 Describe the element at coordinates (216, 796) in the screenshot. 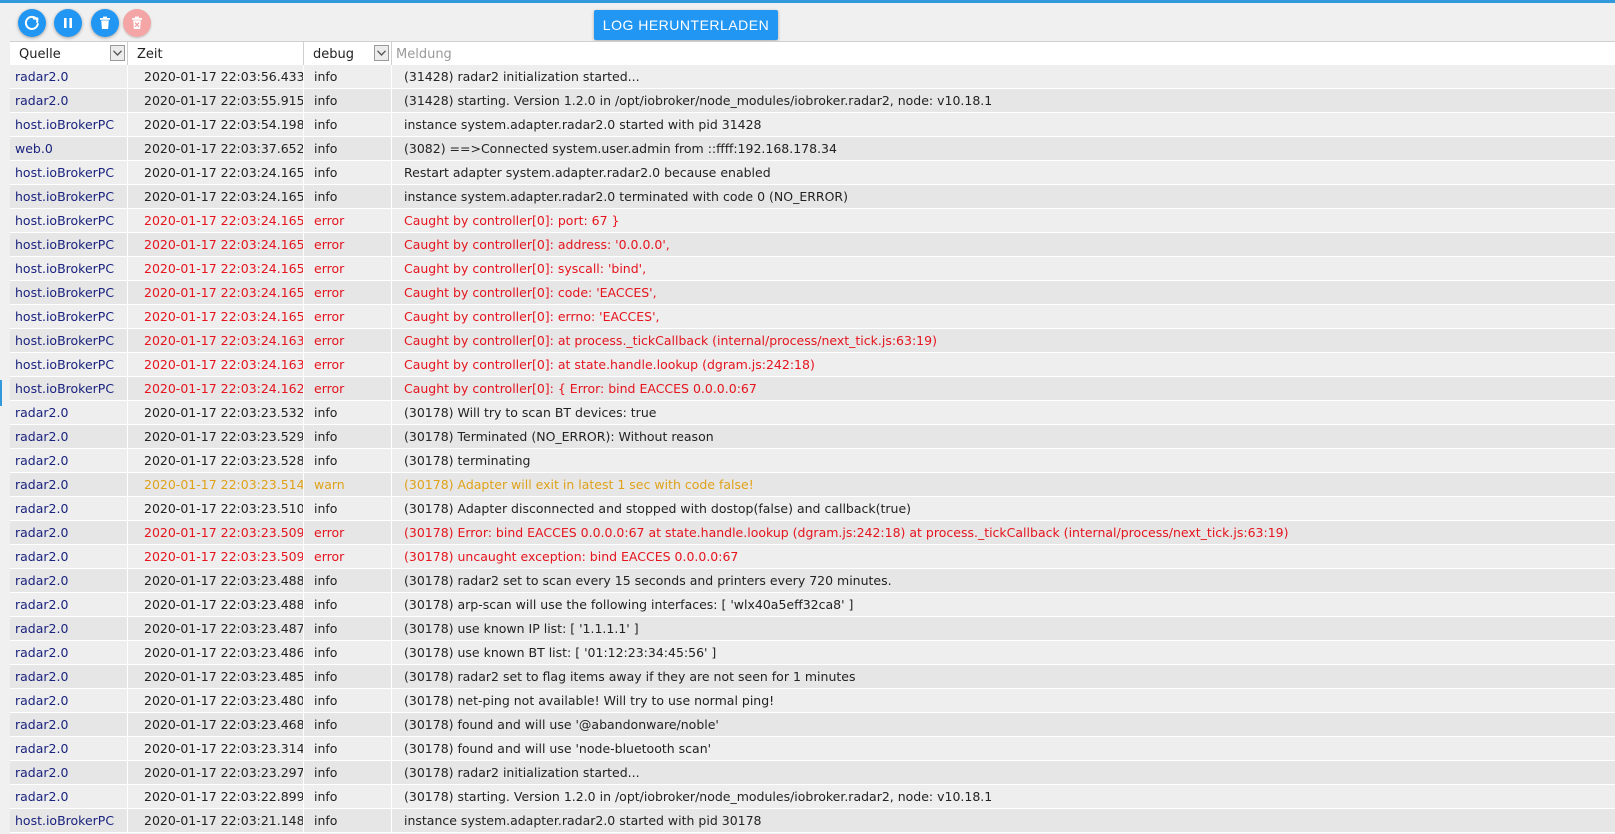

I see `log-time: 2020-01-17 22:03:22.899` at that location.